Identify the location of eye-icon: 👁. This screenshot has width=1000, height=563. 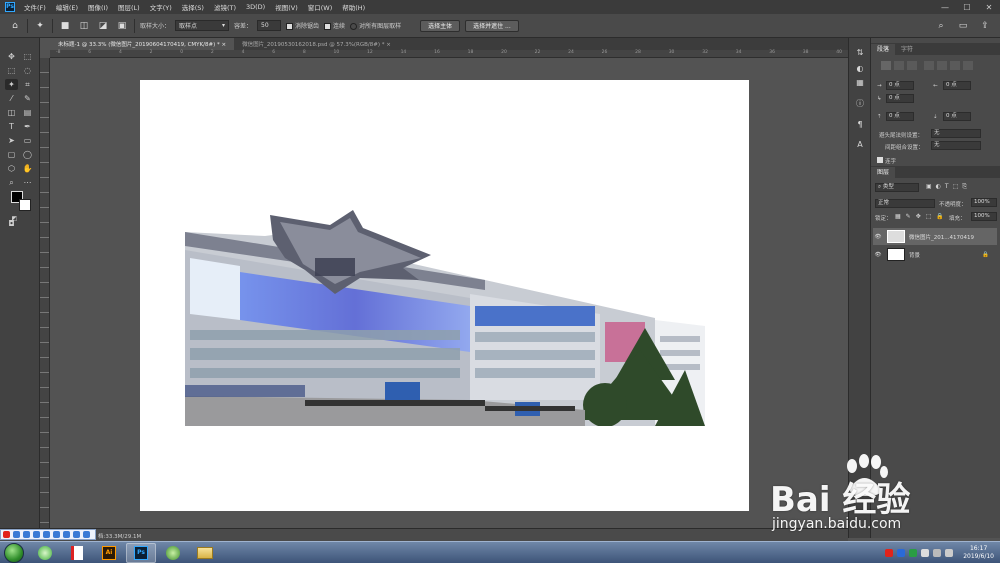
(878, 255).